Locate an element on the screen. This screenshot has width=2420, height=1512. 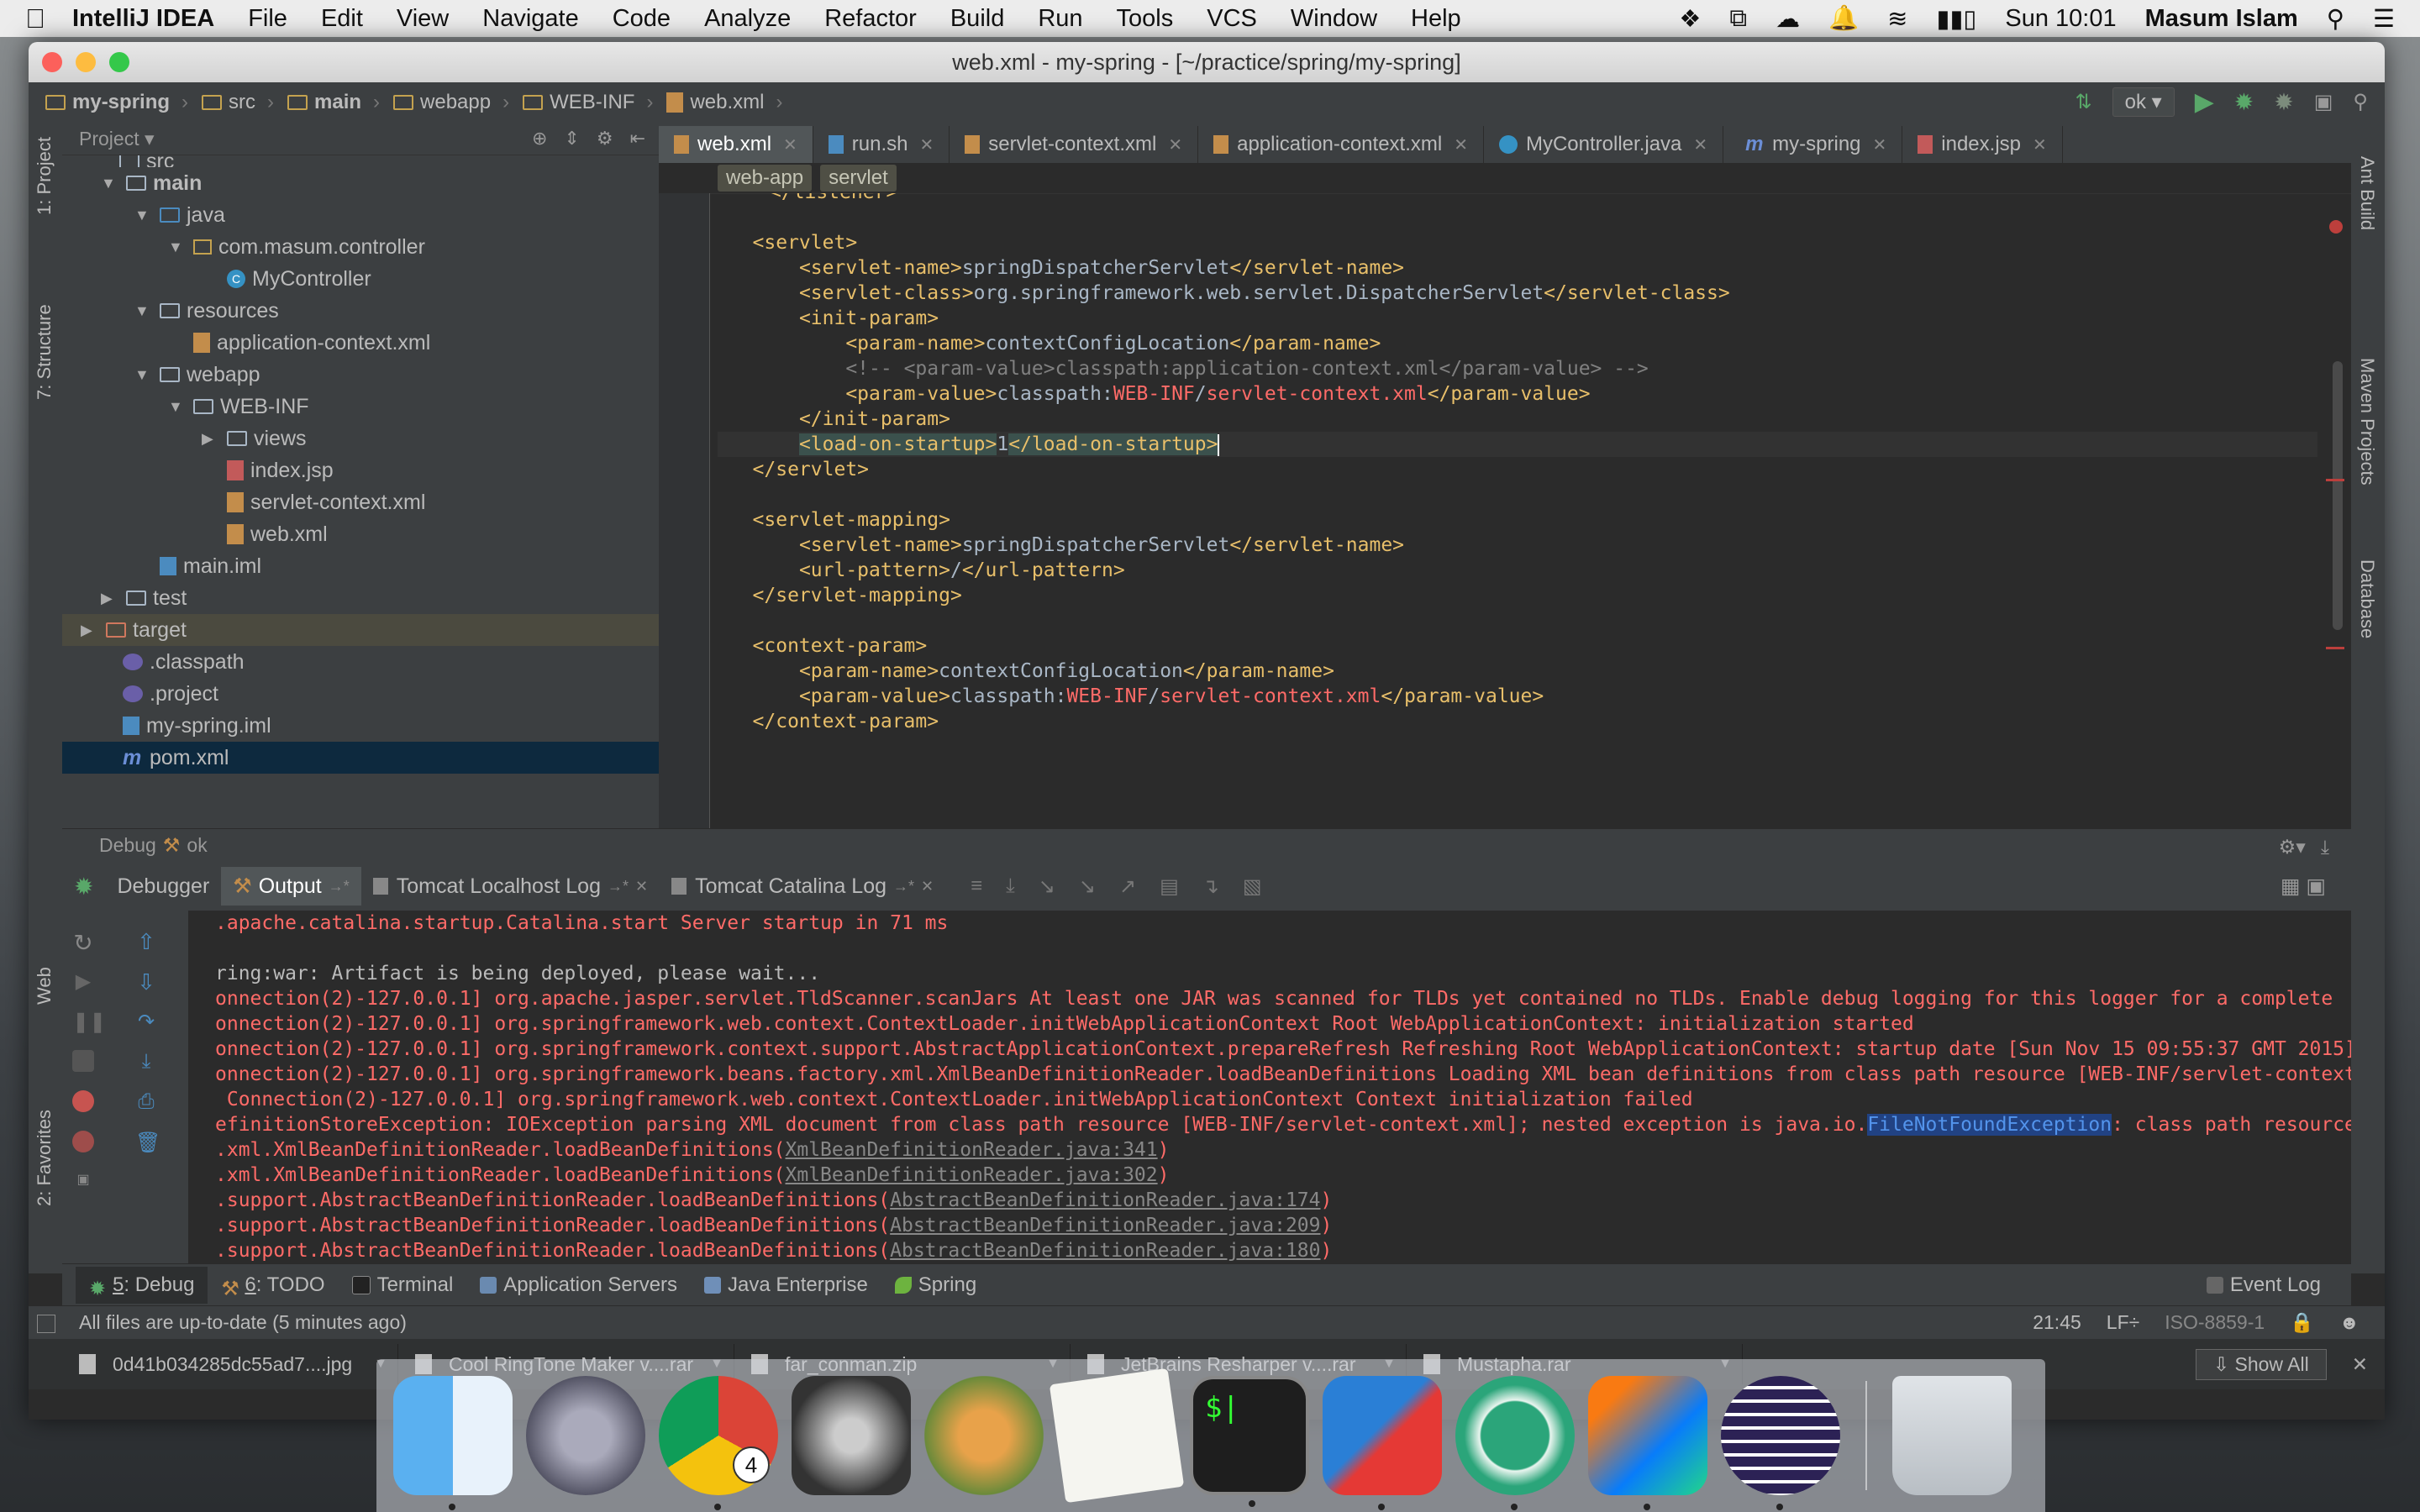
stack-trace-link: AbstractBeanDefinitionReader.java:180 is located at coordinates (1105, 1251).